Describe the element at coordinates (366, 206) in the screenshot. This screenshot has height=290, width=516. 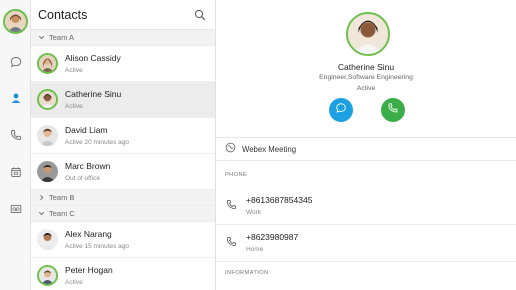
I see `phone-row-work: +8613687854345 Work` at that location.